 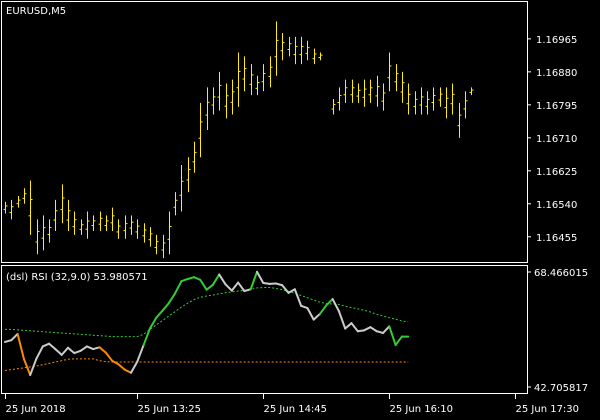 What do you see at coordinates (77, 277) in the screenshot?
I see `indicator-label: (dsl) RSI (32,9.0) 53.980571` at bounding box center [77, 277].